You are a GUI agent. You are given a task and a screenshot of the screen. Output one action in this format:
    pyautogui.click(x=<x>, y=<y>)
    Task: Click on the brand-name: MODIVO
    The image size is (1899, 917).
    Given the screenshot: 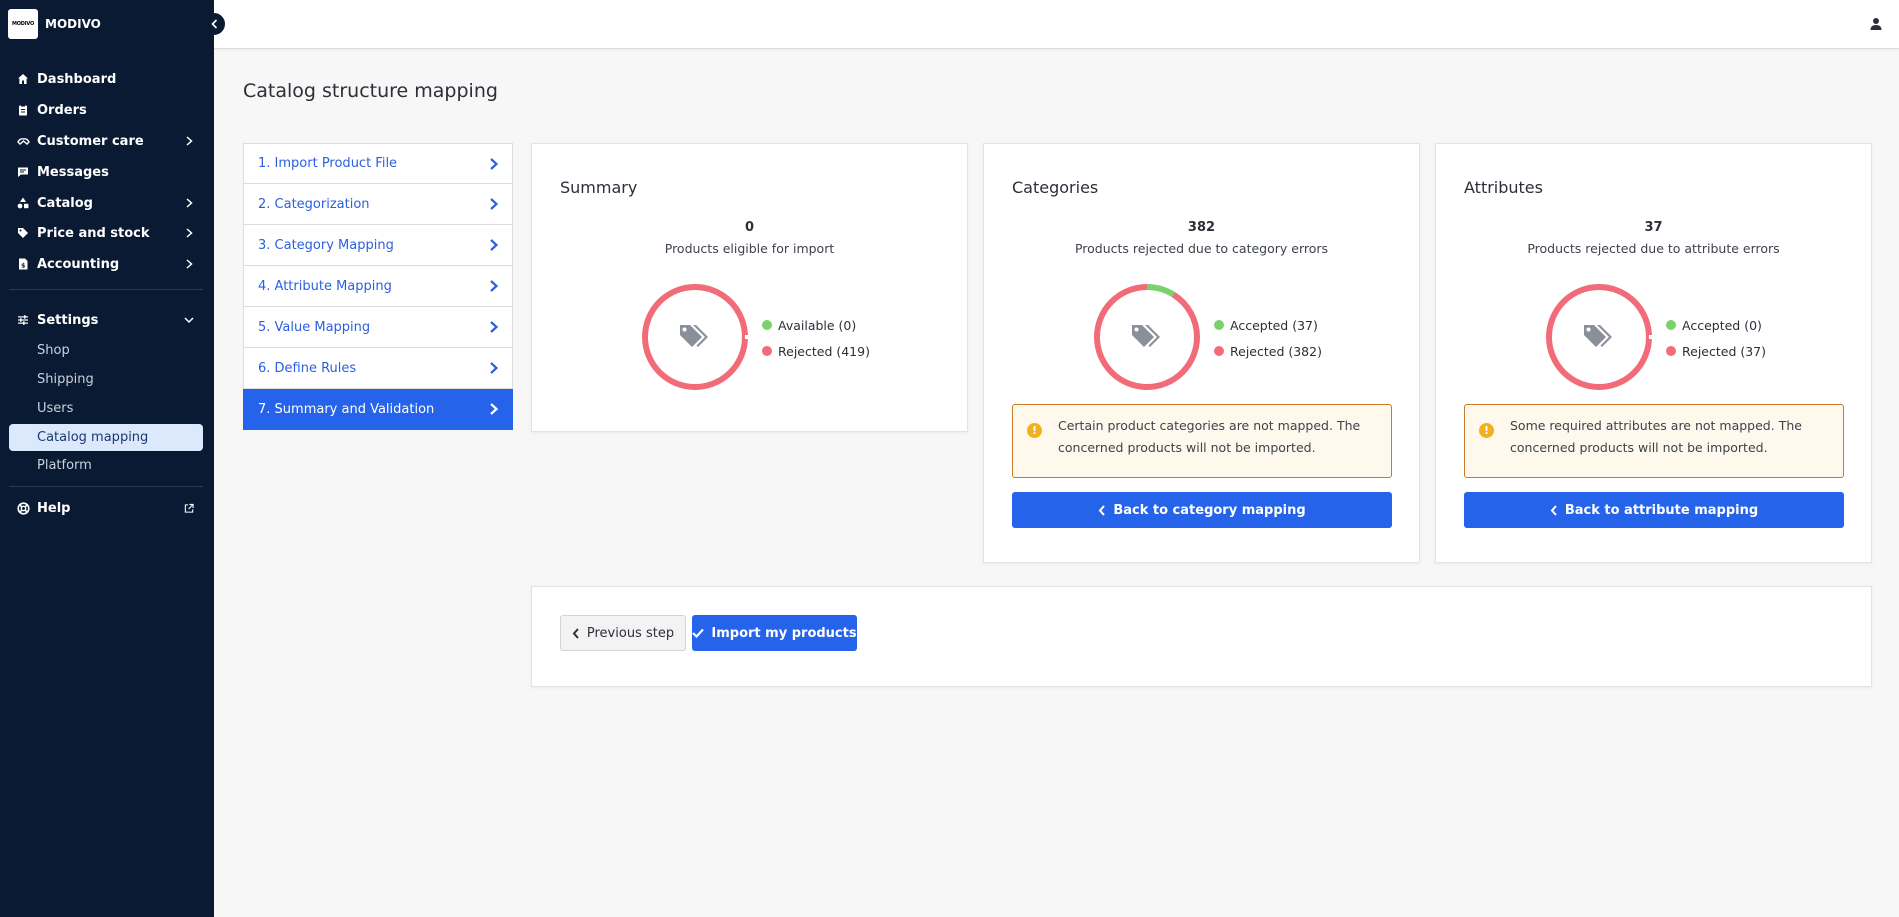 What is the action you would take?
    pyautogui.click(x=73, y=24)
    